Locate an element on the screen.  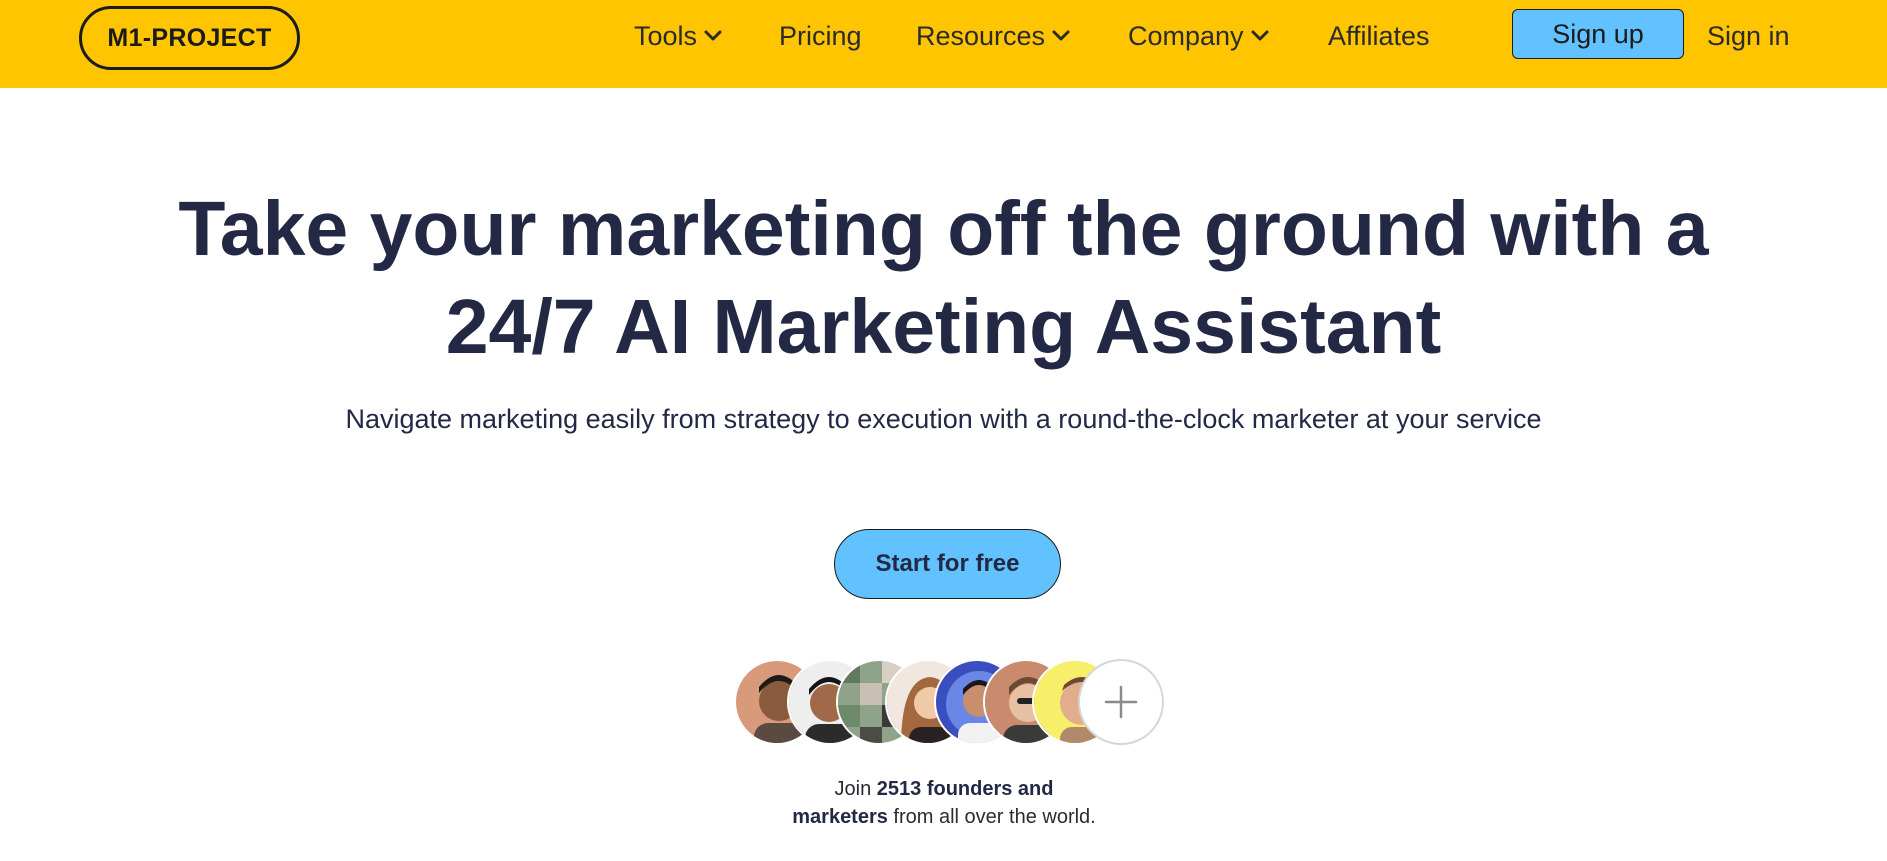
nav-affiliates: Affiliates is located at coordinates (1379, 36).